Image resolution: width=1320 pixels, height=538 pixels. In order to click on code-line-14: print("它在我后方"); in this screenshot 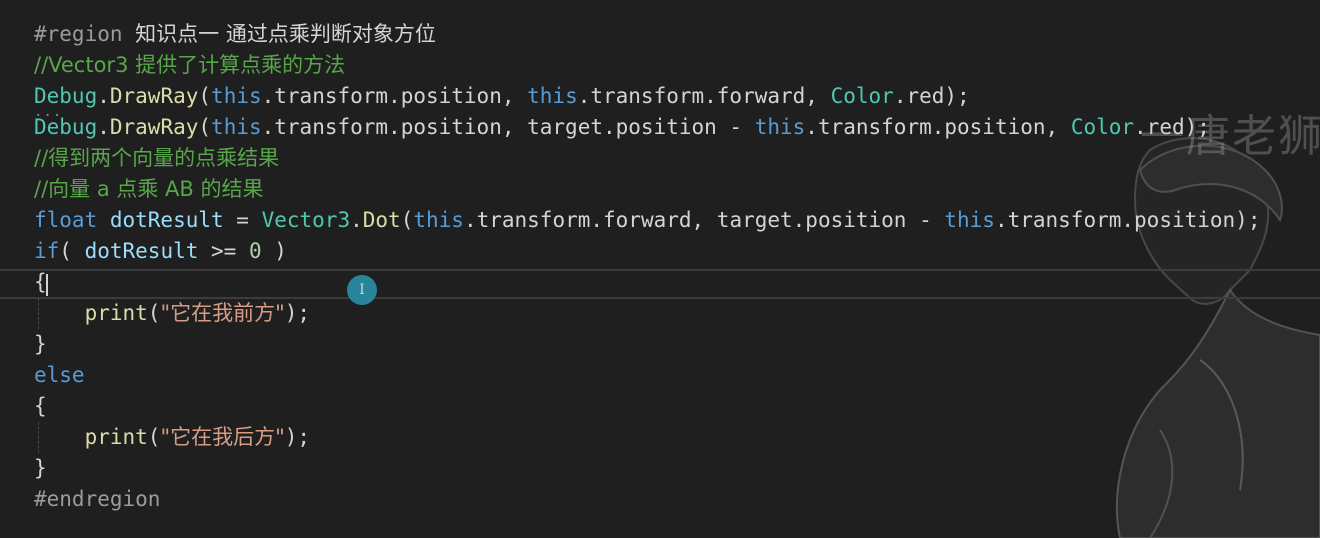, I will do `click(647, 437)`.